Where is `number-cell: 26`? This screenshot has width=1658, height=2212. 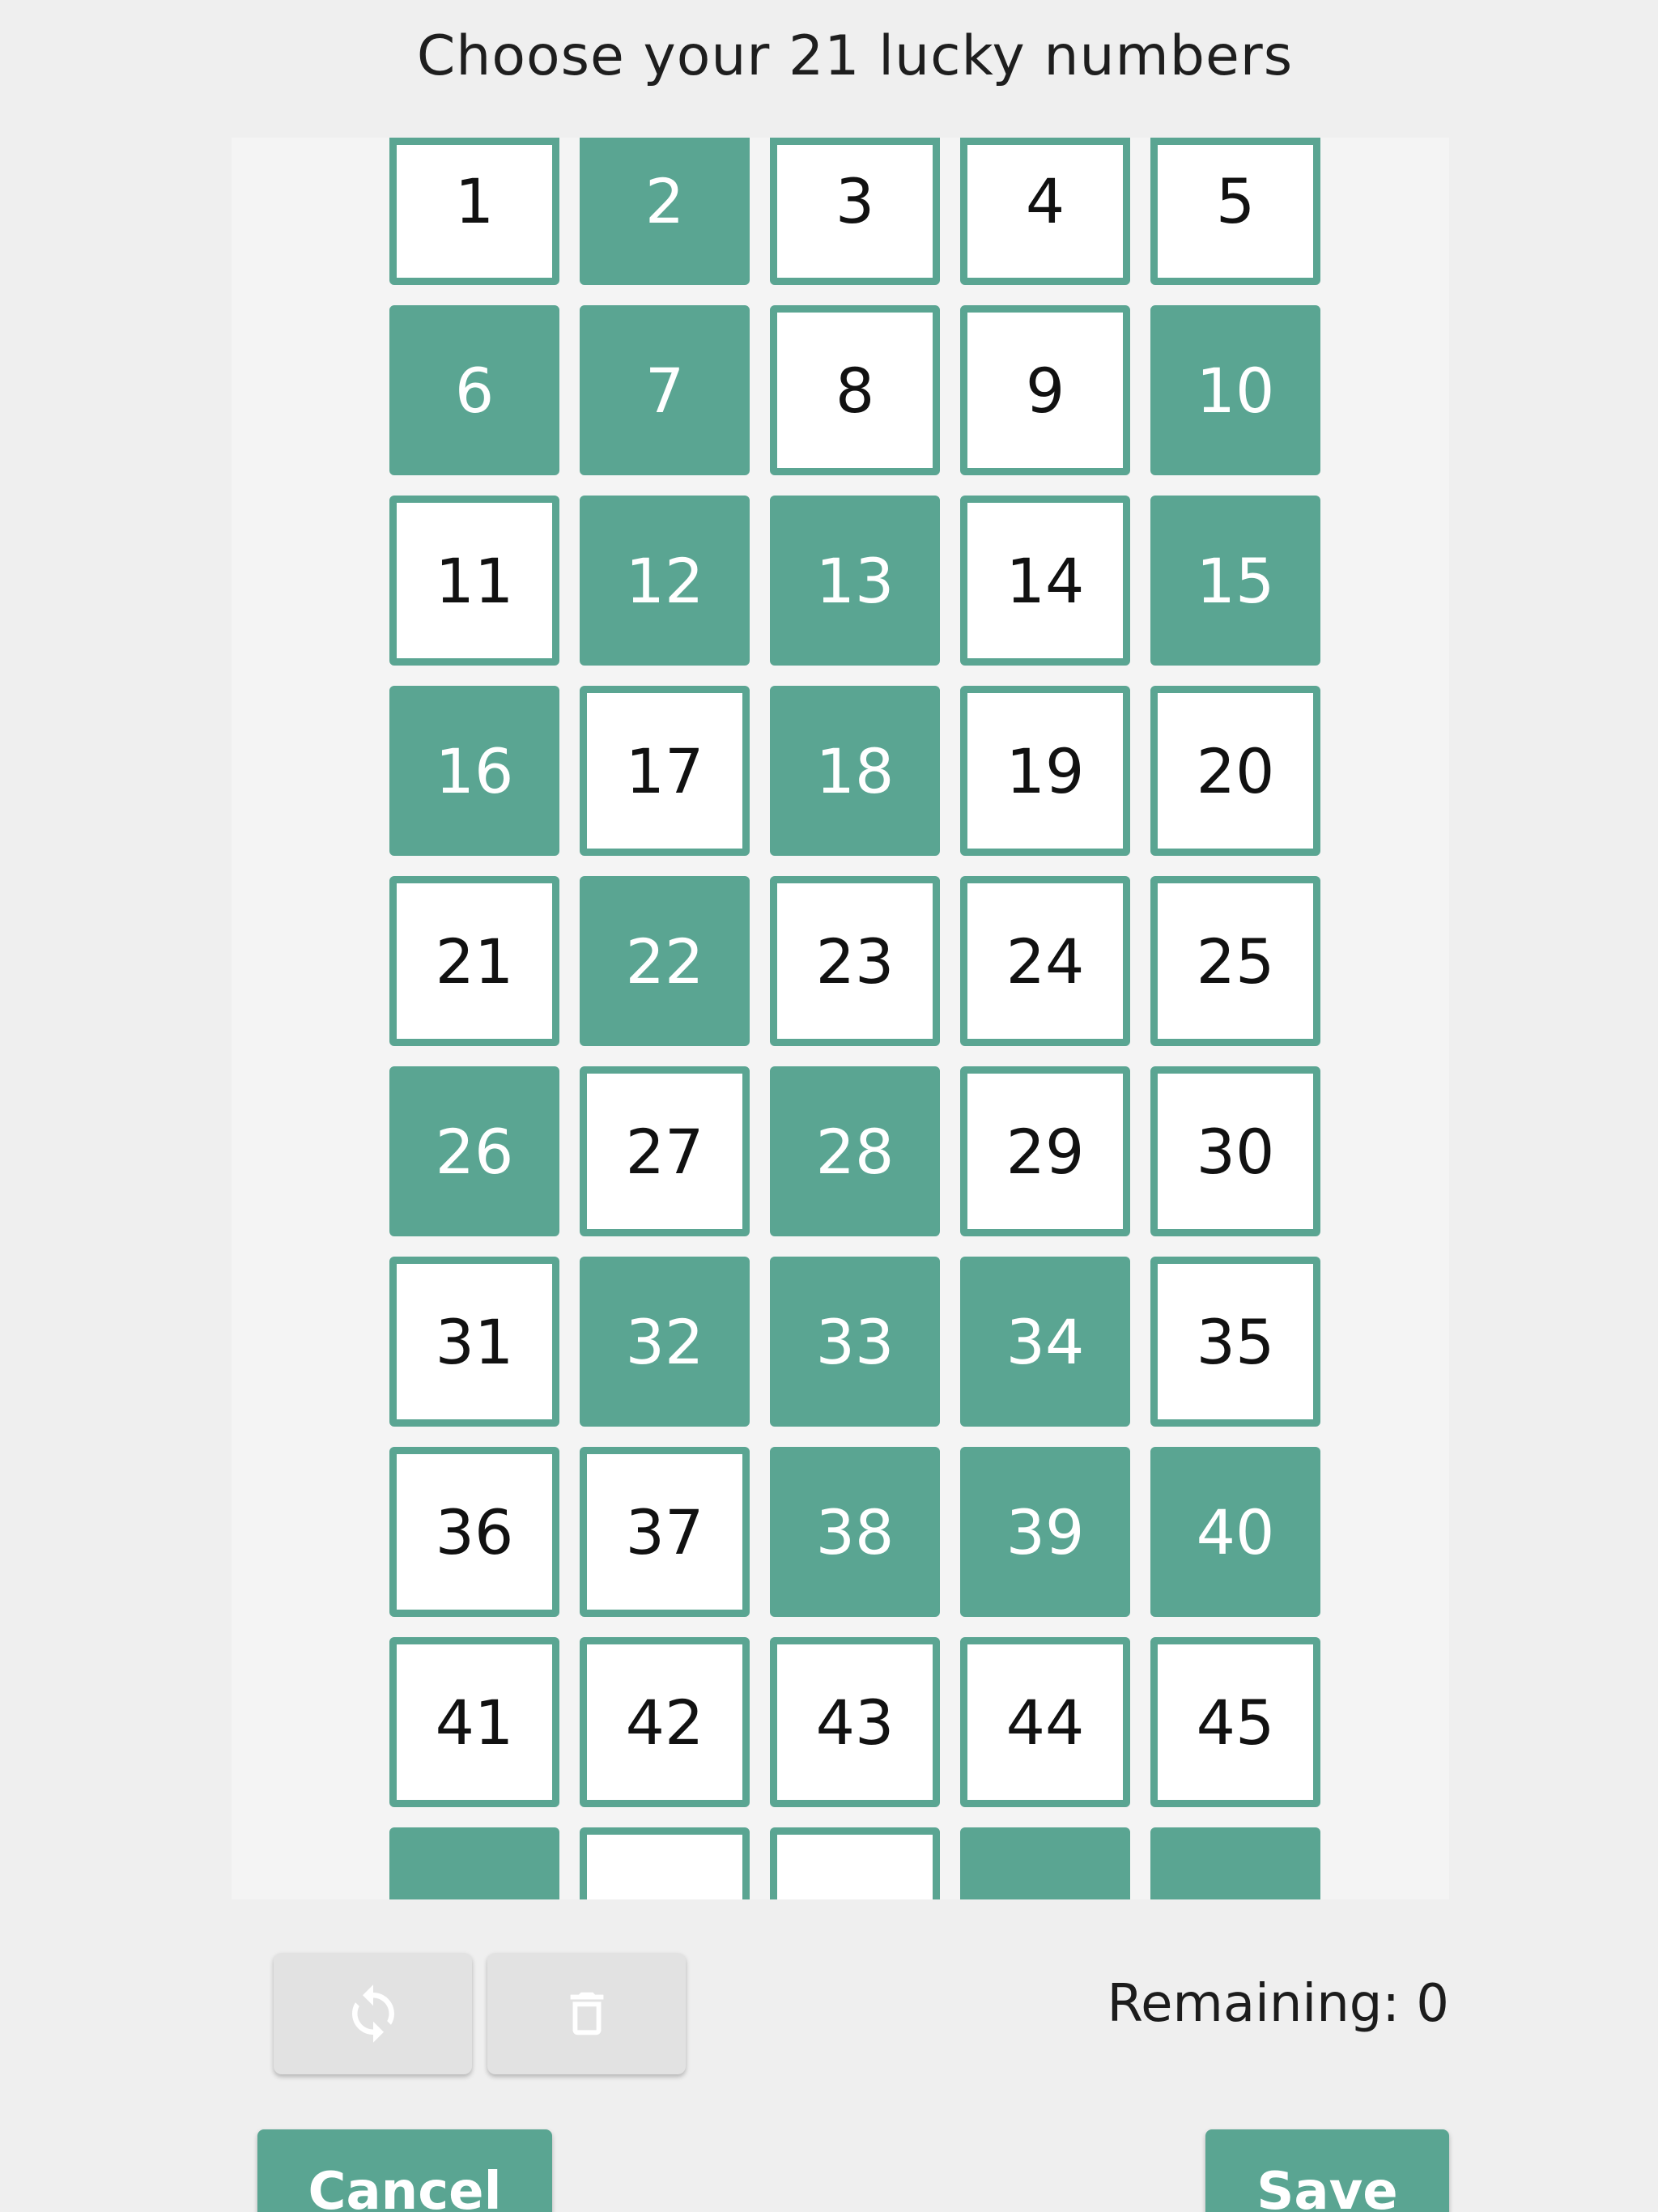 number-cell: 26 is located at coordinates (474, 1151).